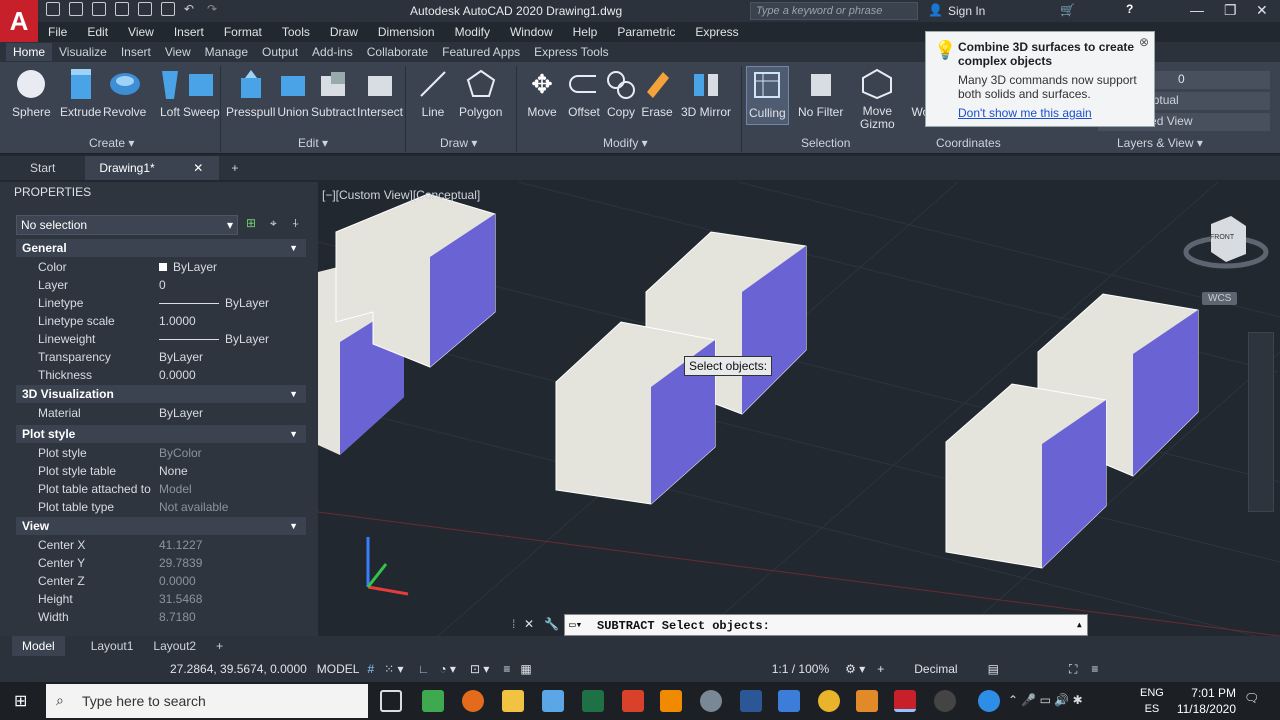 The image size is (1280, 720). What do you see at coordinates (855, 669) in the screenshot?
I see `workspace-gear-icon: ⚙ ▾` at bounding box center [855, 669].